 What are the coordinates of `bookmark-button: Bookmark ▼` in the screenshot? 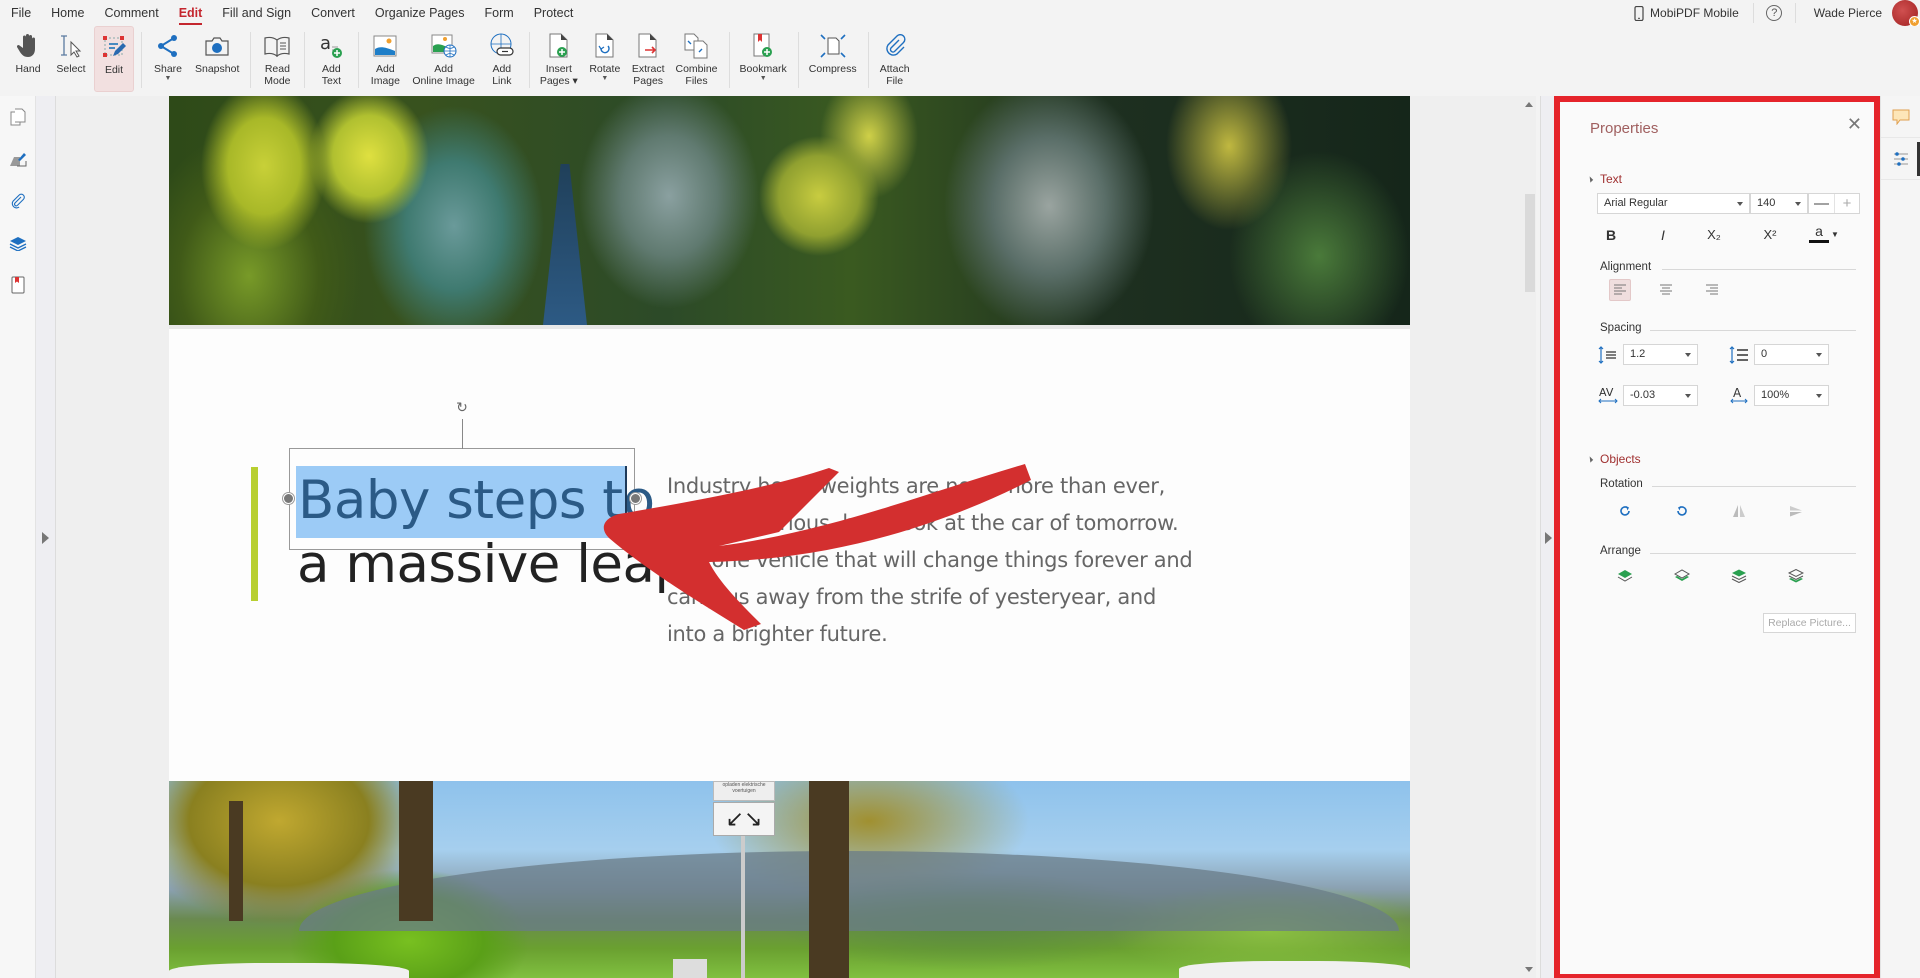 It's located at (763, 59).